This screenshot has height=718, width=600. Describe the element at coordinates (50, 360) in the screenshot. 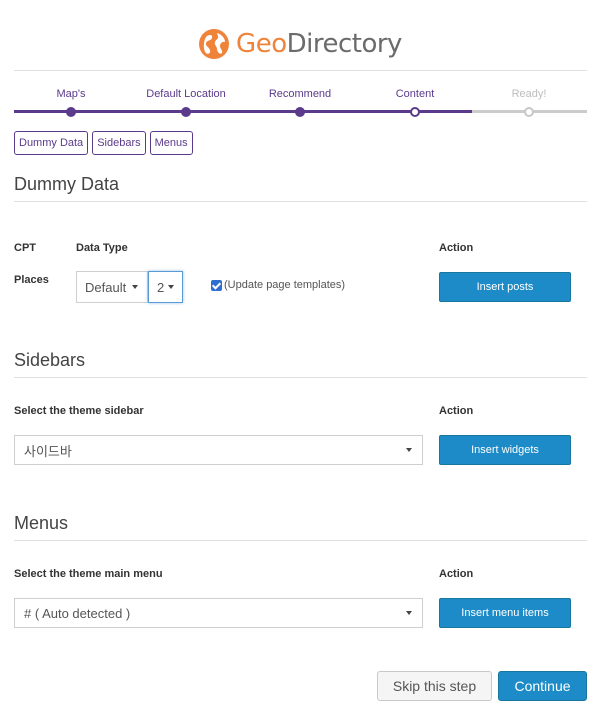

I see `sidebars-heading: Sidebars` at that location.